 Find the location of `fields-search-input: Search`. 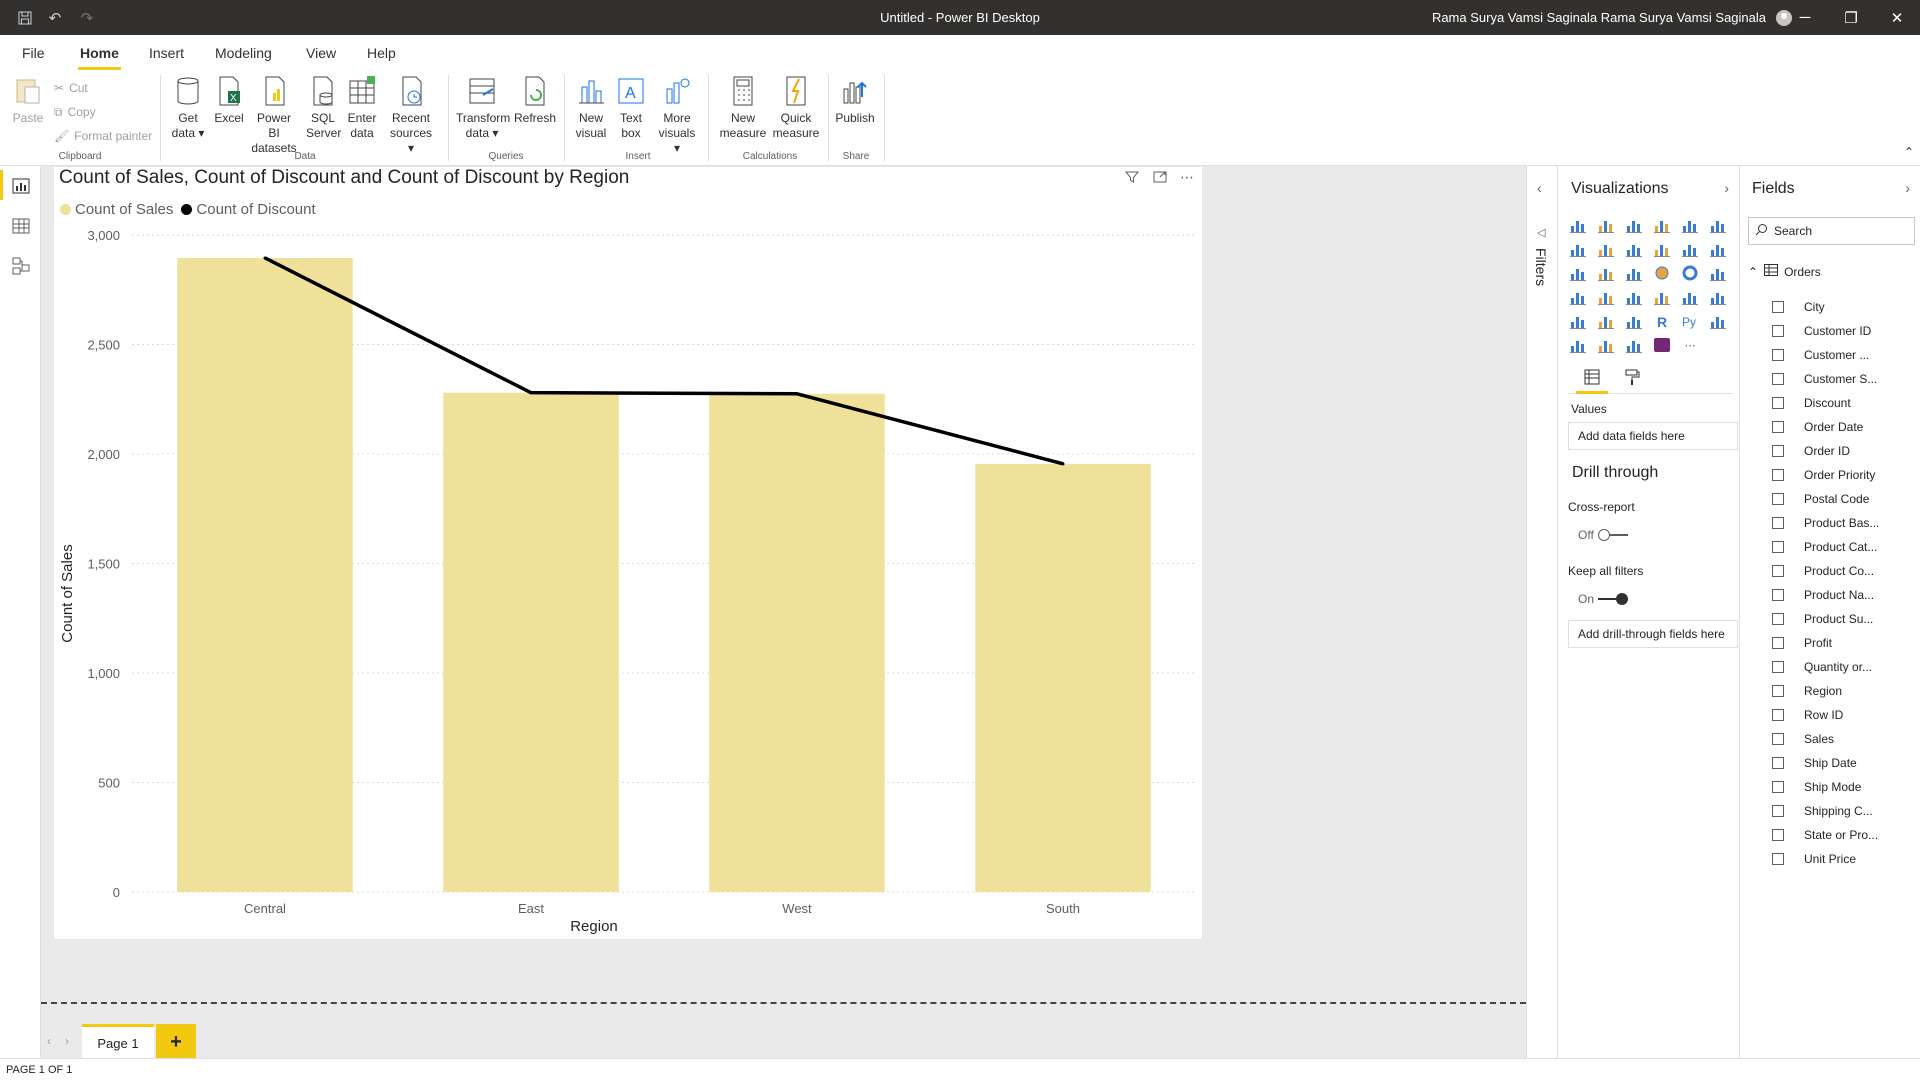

fields-search-input: Search is located at coordinates (1831, 231).